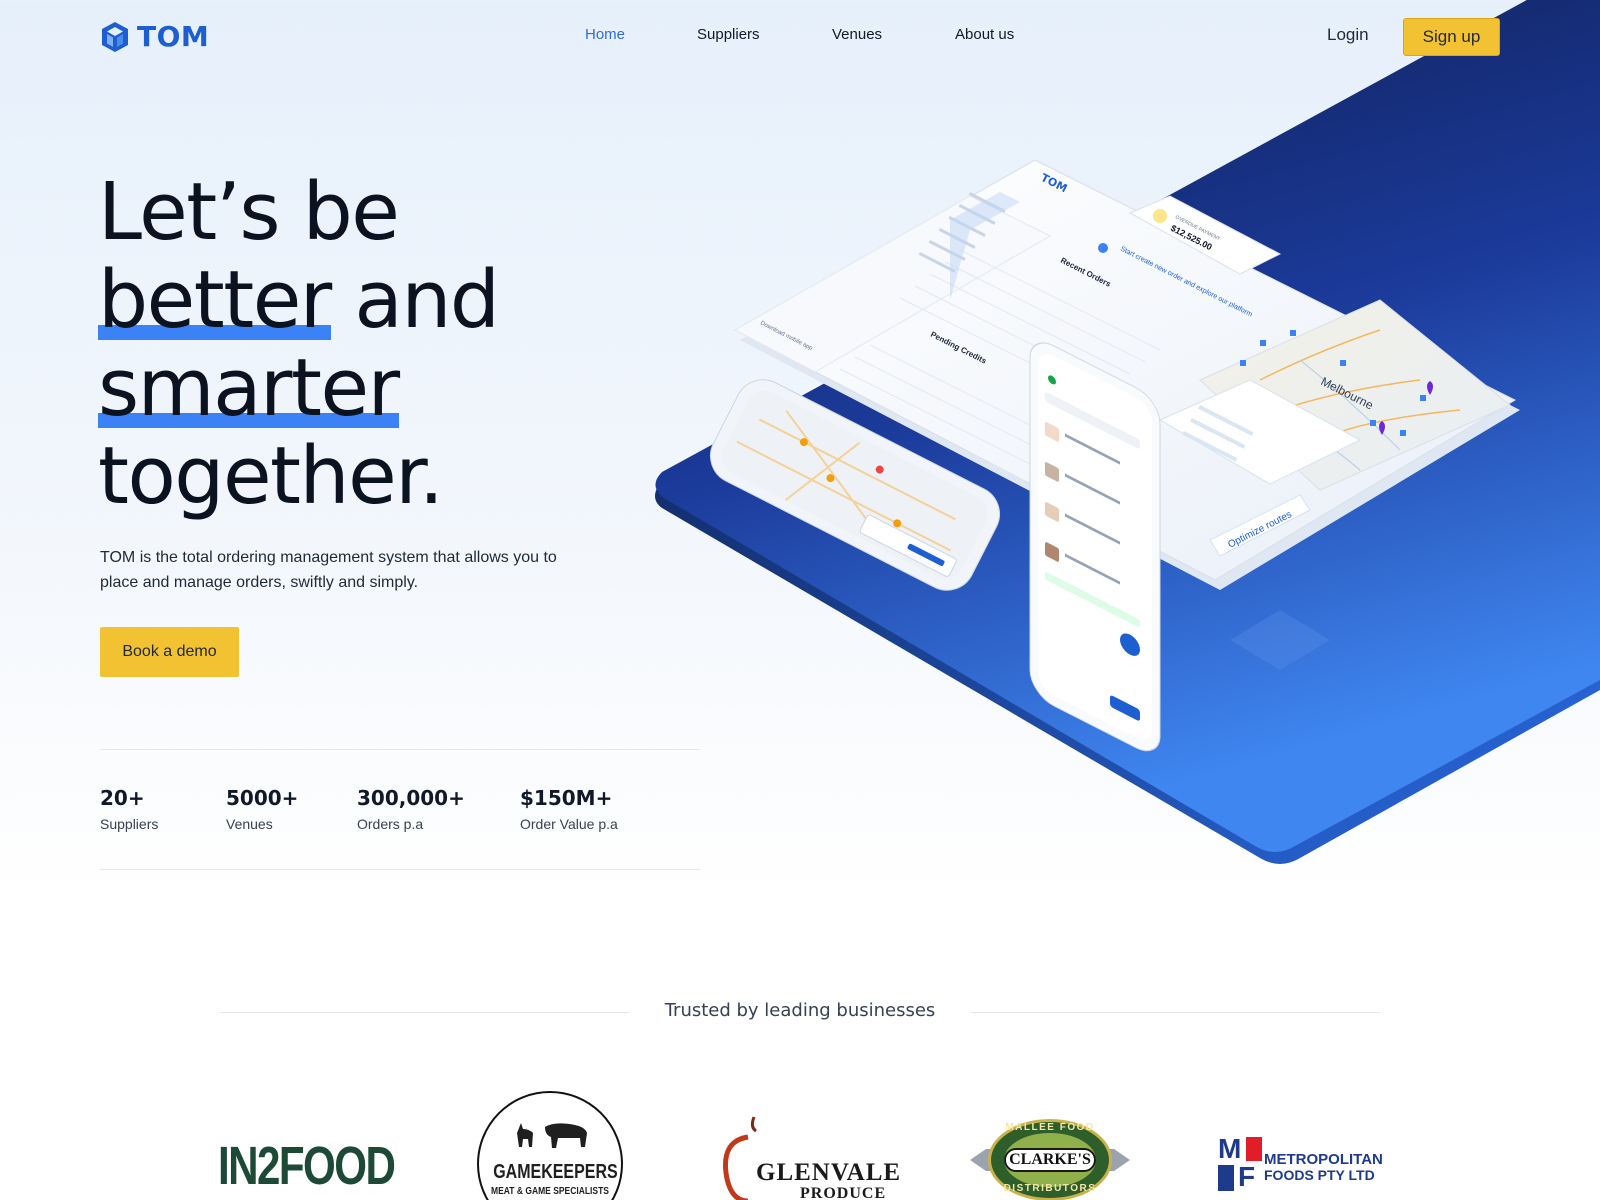  Describe the element at coordinates (728, 34) in the screenshot. I see `nav-suppliers: Suppliers` at that location.